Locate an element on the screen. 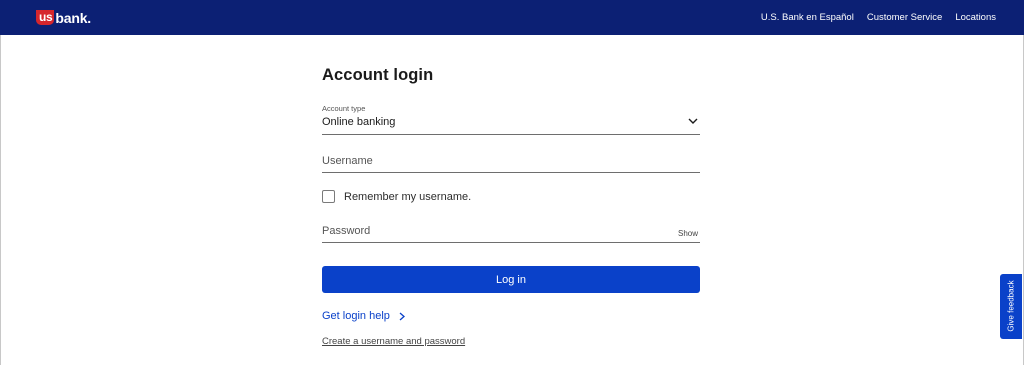  get-login-help-label: Get login help is located at coordinates (356, 316).